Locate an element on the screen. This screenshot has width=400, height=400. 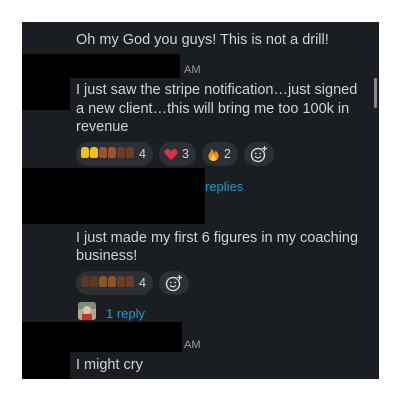
reaction-count: 2 is located at coordinates (227, 154).